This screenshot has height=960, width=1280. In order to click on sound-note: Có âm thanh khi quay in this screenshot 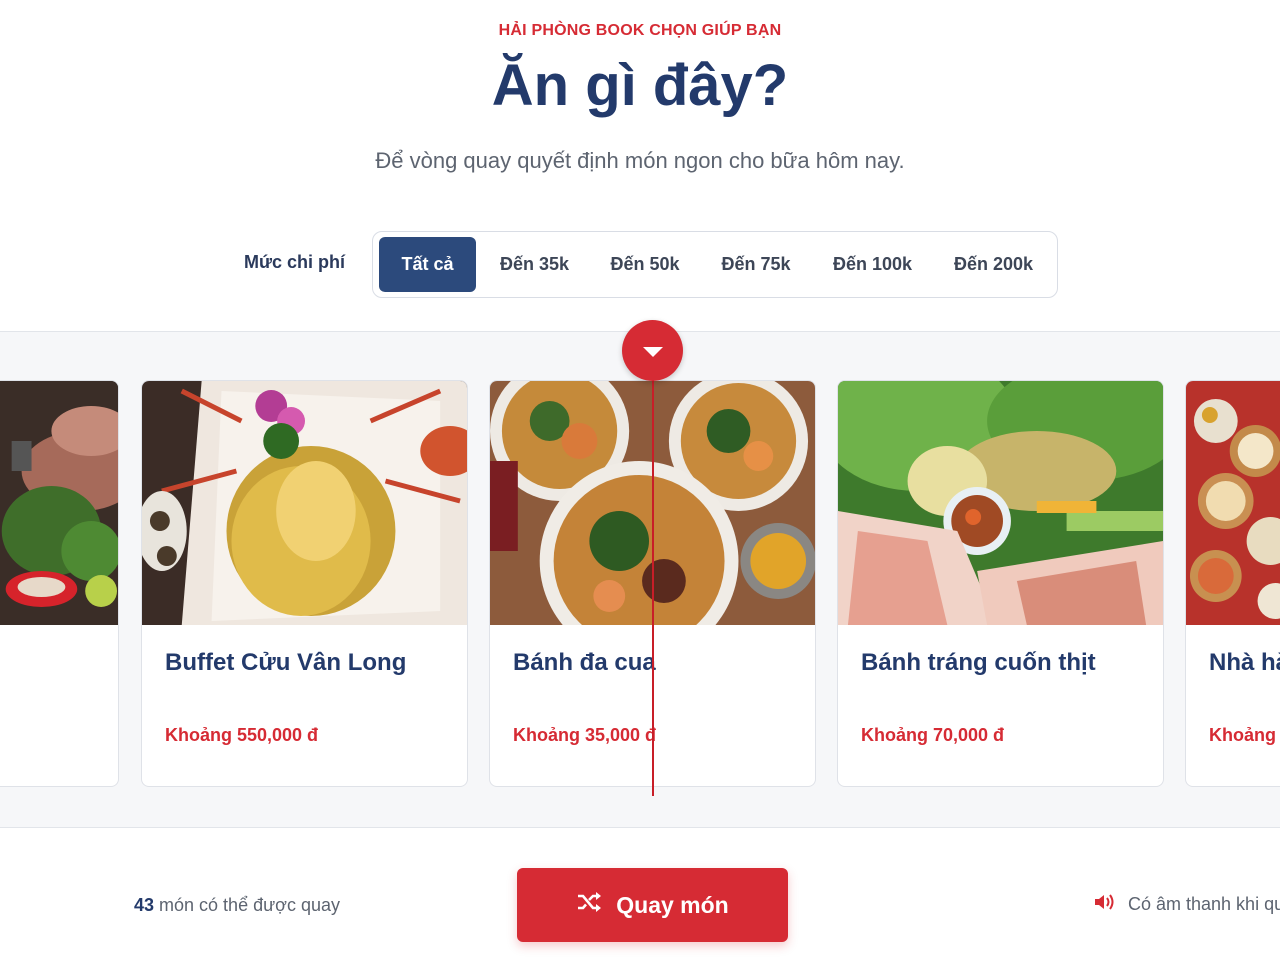, I will do `click(1187, 904)`.